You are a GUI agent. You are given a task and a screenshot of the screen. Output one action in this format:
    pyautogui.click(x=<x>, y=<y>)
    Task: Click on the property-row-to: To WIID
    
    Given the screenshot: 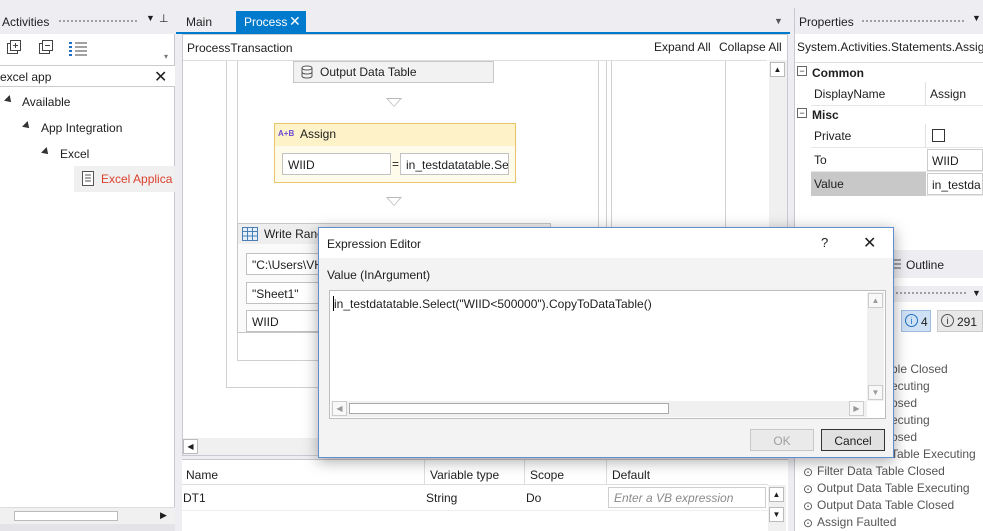 What is the action you would take?
    pyautogui.click(x=897, y=160)
    